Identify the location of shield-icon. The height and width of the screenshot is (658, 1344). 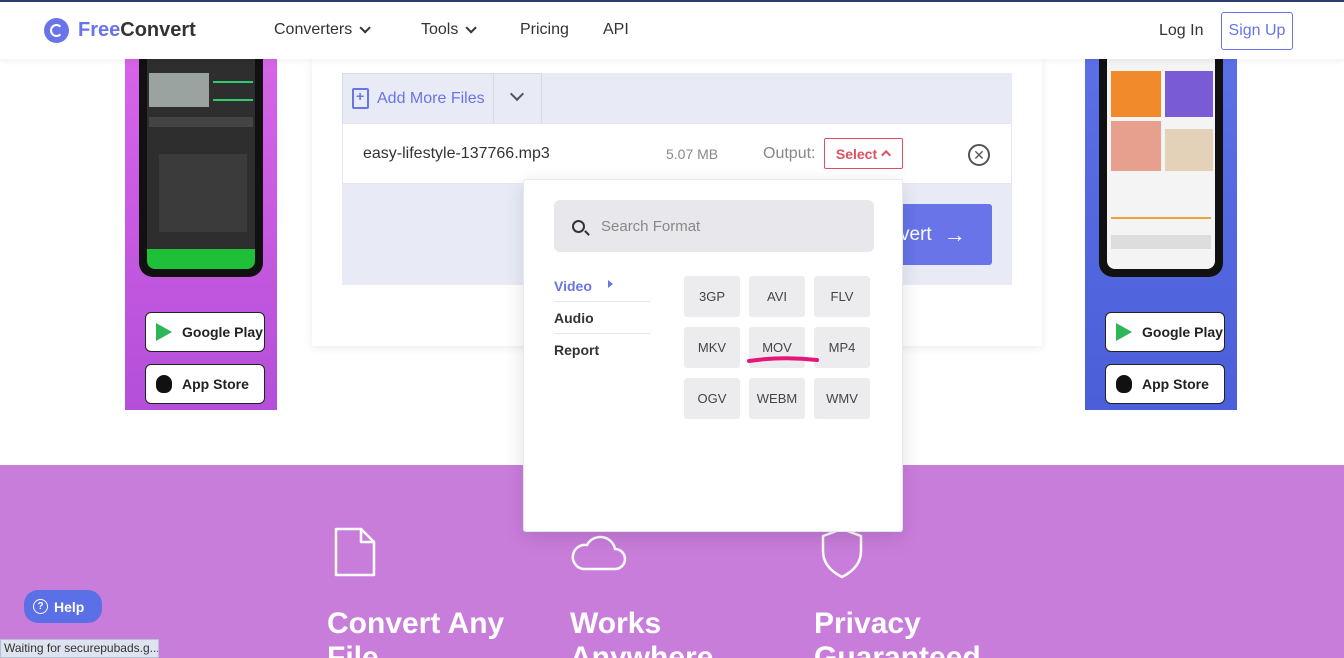
(842, 553).